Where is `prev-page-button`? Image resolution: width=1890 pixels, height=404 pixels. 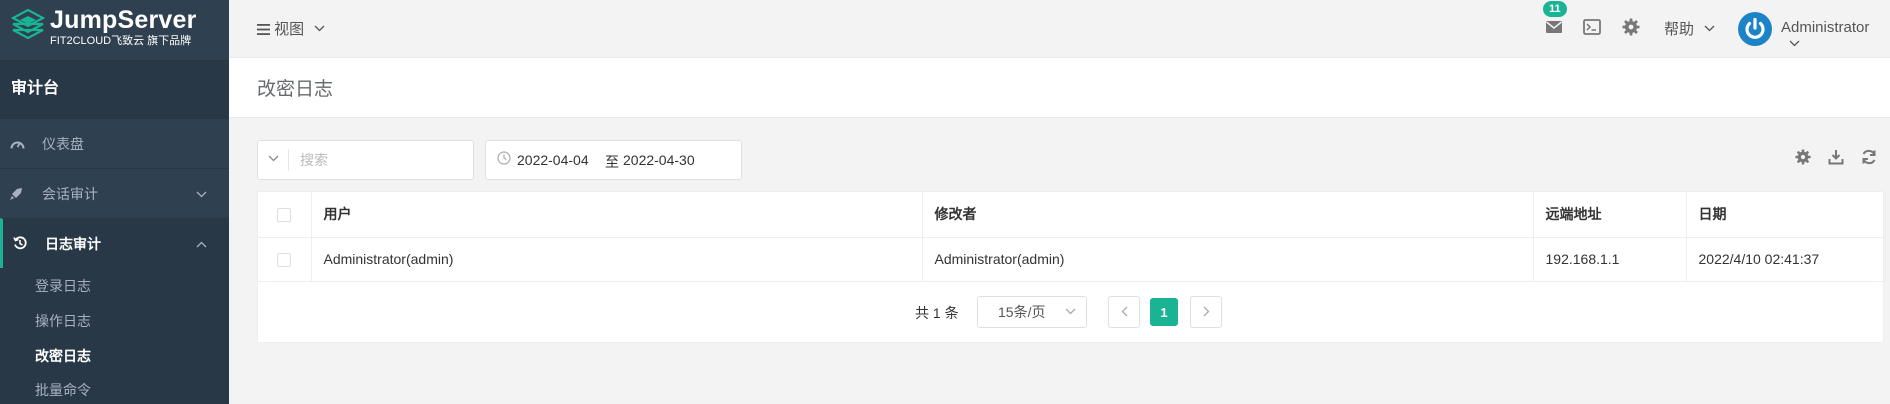 prev-page-button is located at coordinates (1124, 312).